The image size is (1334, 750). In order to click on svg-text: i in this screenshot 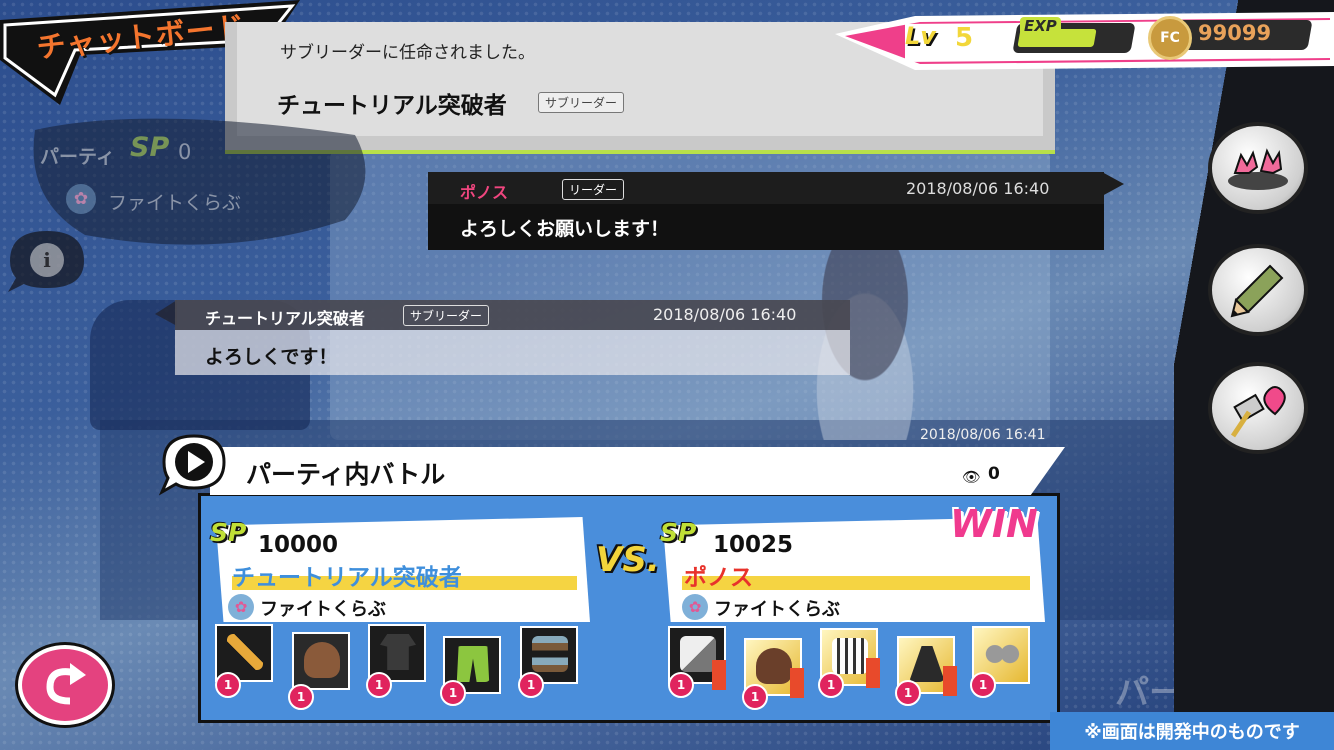, I will do `click(47, 260)`.